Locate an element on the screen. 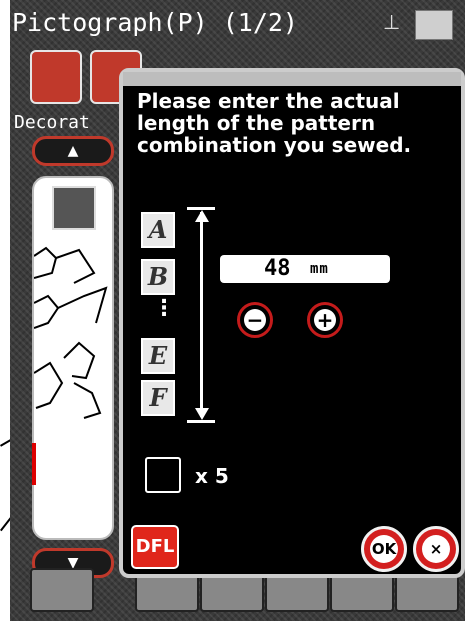  presser-foot-icon: ⊥ is located at coordinates (392, 22).